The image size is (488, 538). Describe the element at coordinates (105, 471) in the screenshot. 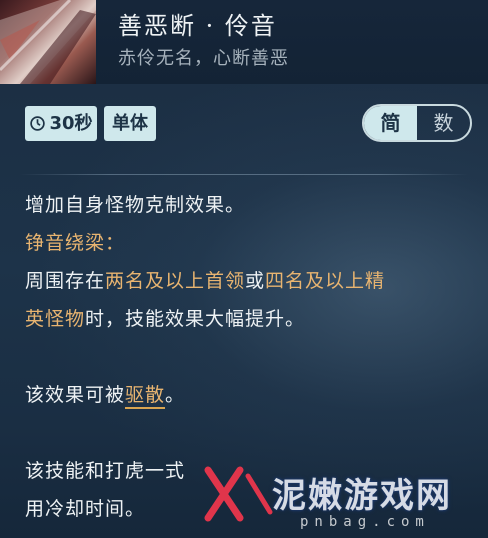

I see `desc-line: 该技能和打虎一式` at that location.